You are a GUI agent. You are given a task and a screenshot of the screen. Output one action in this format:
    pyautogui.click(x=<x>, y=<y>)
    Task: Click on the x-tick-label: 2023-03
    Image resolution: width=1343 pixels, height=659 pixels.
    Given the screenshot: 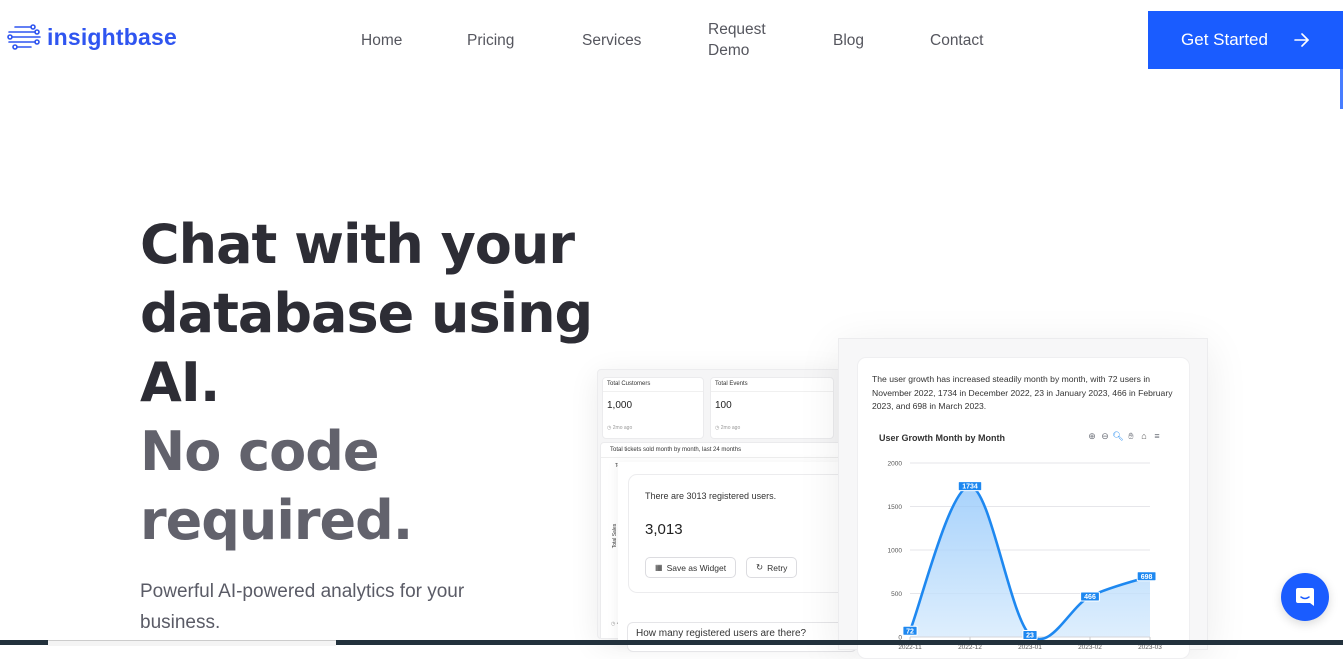 What is the action you would take?
    pyautogui.click(x=1150, y=647)
    